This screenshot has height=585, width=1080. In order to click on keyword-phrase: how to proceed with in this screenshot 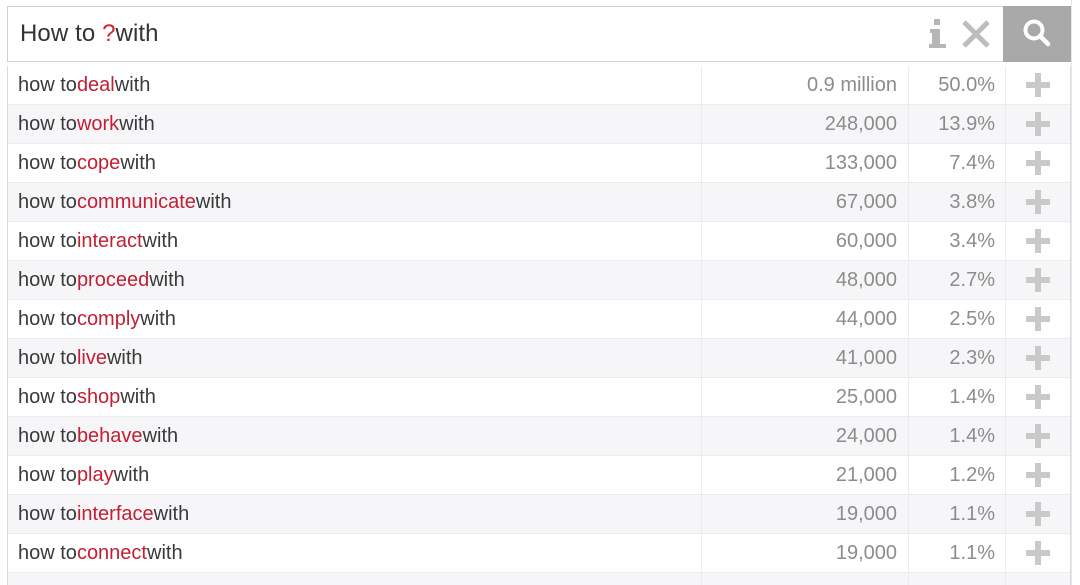, I will do `click(354, 280)`.